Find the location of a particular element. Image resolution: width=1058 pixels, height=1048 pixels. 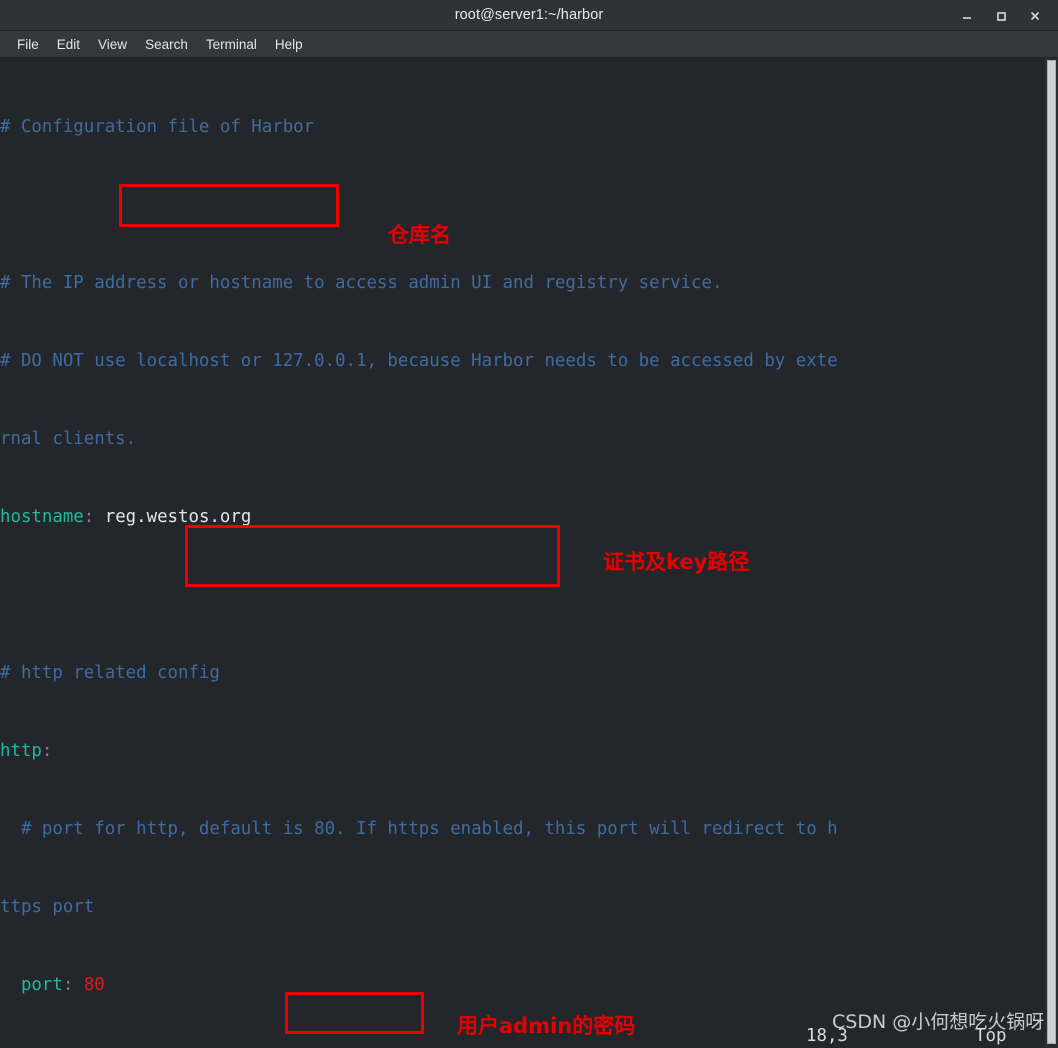

yaml-key-http: http is located at coordinates (21, 751).